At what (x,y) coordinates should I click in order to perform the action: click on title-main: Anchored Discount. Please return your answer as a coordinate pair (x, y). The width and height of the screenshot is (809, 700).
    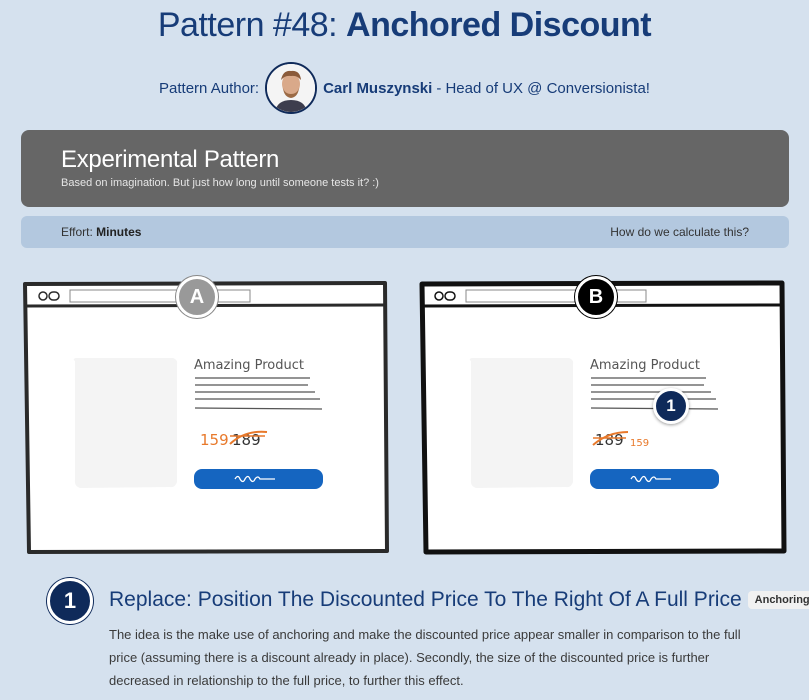
    Looking at the image, I should click on (499, 25).